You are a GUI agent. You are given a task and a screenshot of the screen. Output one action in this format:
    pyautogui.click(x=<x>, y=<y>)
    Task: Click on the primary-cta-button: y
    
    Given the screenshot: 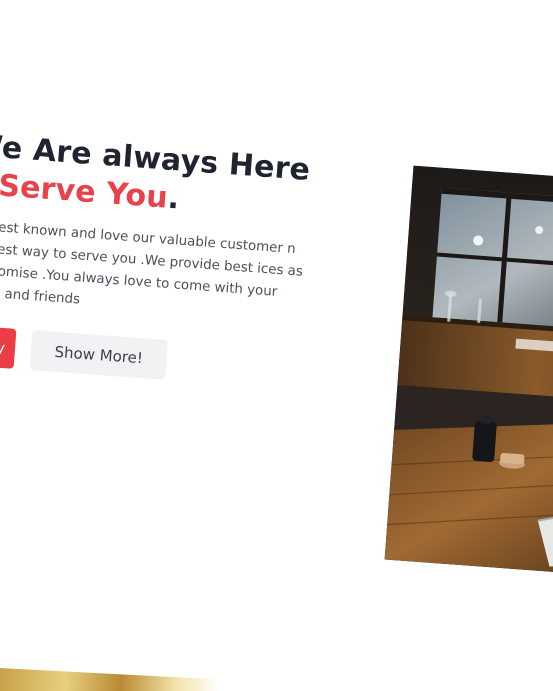 What is the action you would take?
    pyautogui.click(x=8, y=345)
    